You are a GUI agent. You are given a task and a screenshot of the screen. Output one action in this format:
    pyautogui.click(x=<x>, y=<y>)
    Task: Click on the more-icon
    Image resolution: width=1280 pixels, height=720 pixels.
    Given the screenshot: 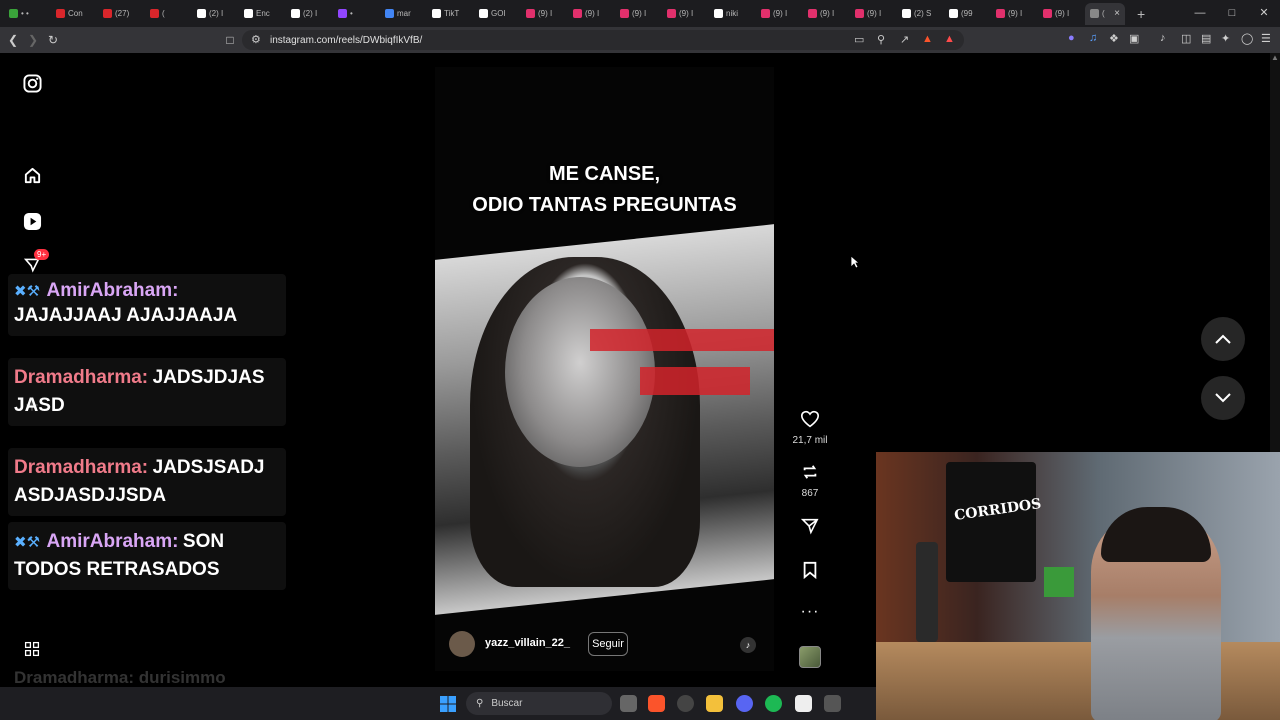 What is the action you would take?
    pyautogui.click(x=32, y=649)
    